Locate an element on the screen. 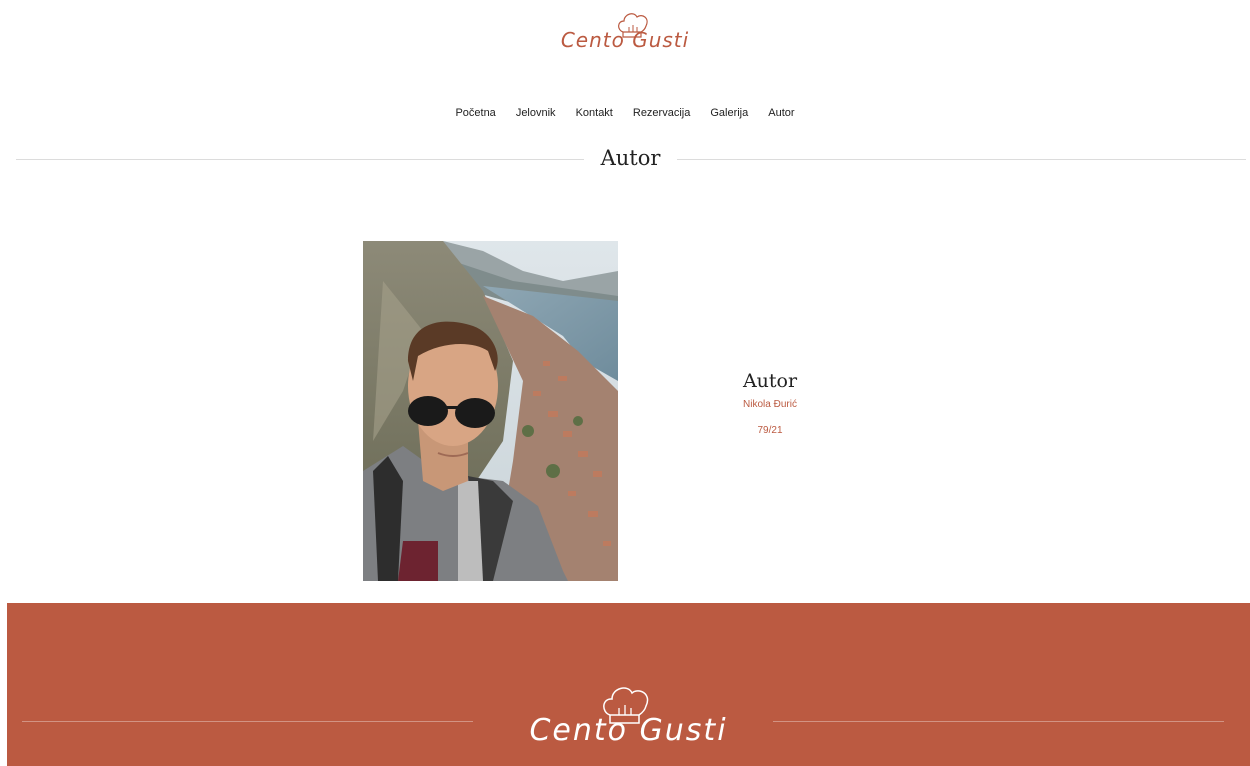 Image resolution: width=1250 pixels, height=766 pixels. nav-item-autor: Autor is located at coordinates (781, 113).